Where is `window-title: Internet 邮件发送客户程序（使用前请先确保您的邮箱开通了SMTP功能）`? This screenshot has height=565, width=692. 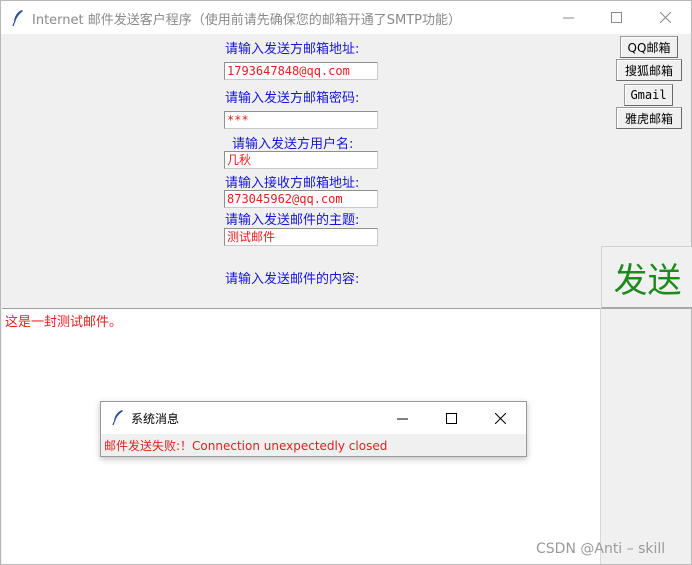
window-title: Internet 邮件发送客户程序（使用前请先确保您的邮箱开通了SMTP功能） is located at coordinates (247, 20).